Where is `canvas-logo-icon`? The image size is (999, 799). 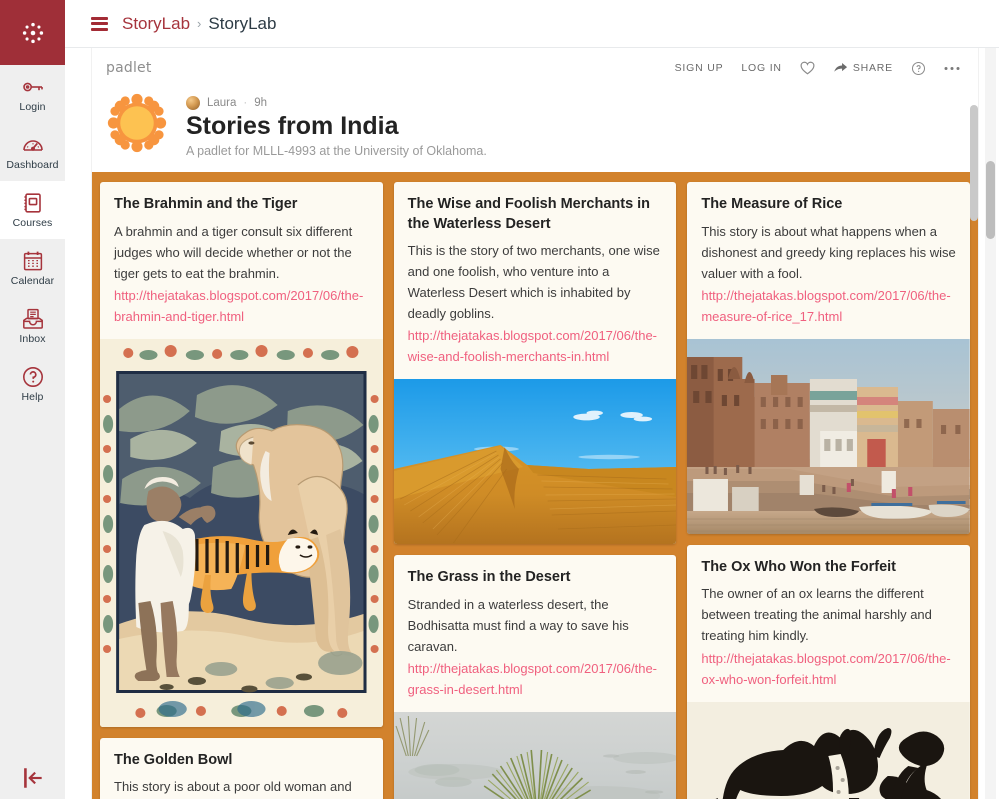
canvas-logo-icon is located at coordinates (32, 32).